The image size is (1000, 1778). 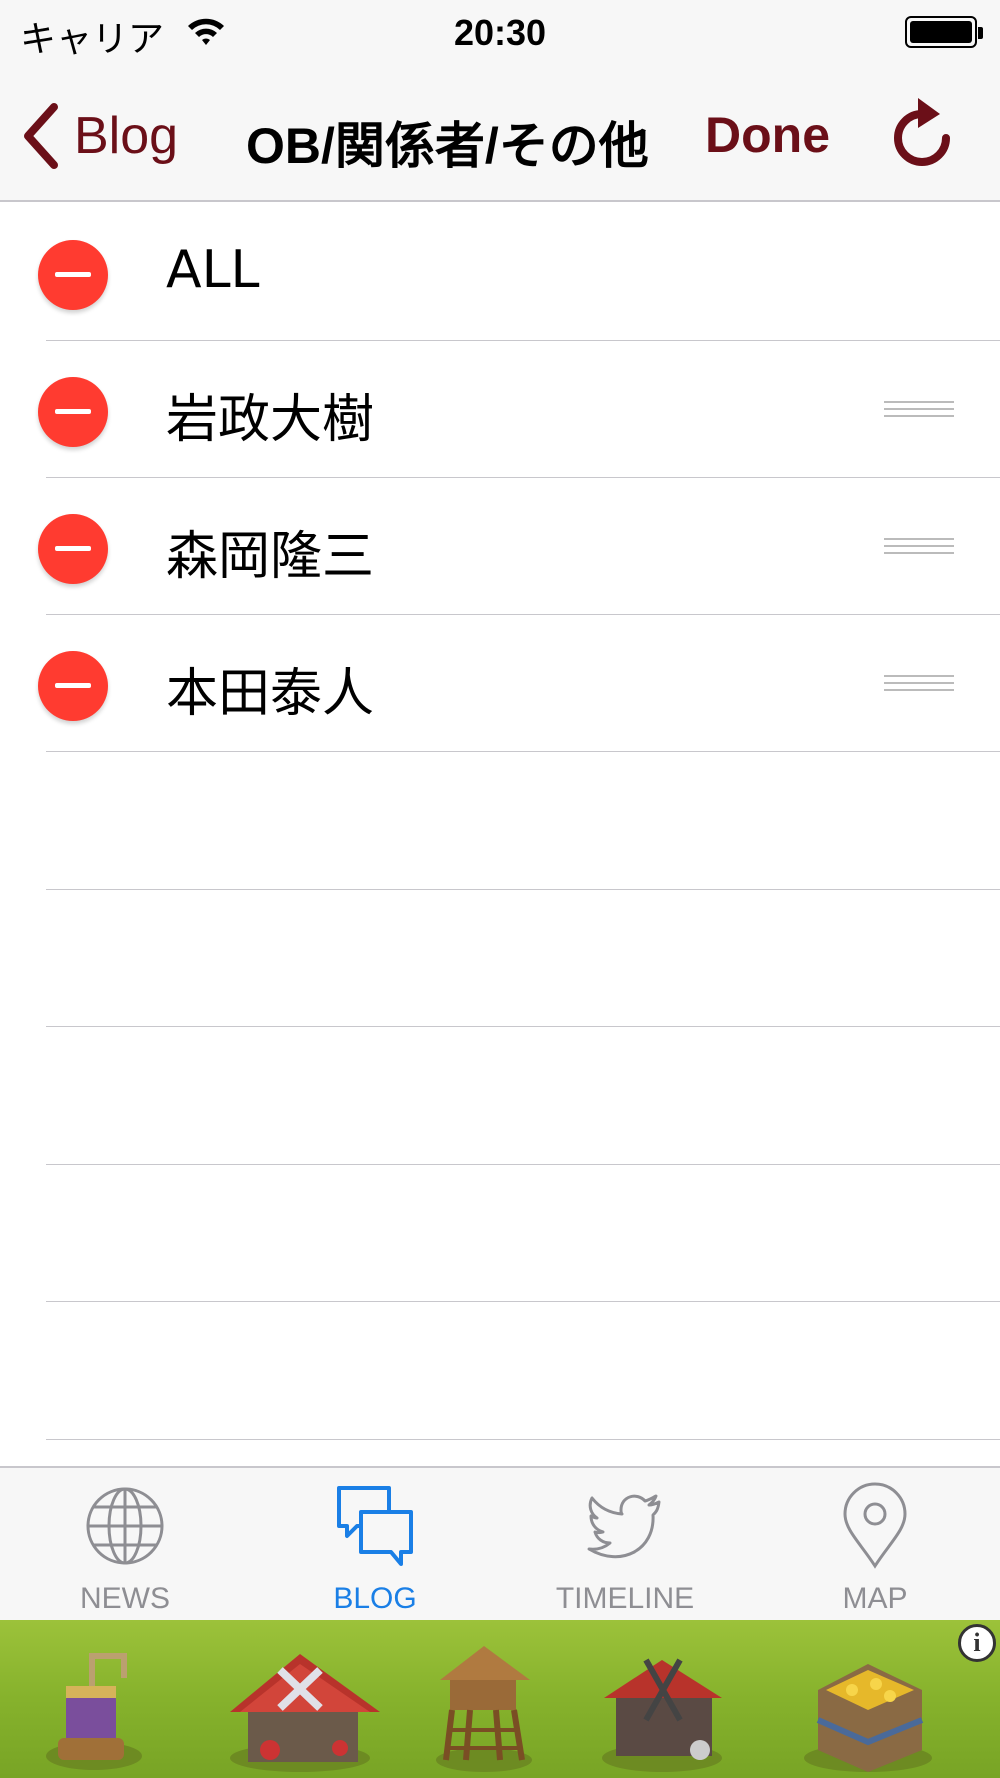 I want to click on status-time: 20:30, so click(x=500, y=32).